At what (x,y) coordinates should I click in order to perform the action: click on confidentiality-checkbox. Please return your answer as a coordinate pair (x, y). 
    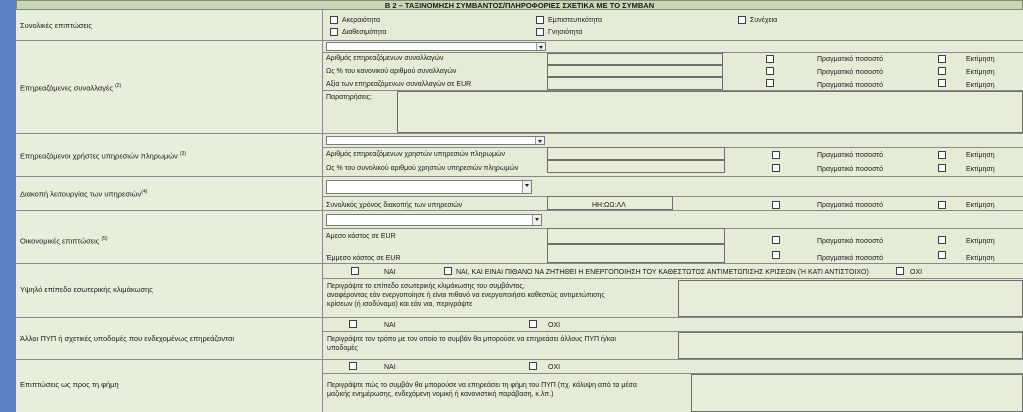
    Looking at the image, I should click on (540, 20).